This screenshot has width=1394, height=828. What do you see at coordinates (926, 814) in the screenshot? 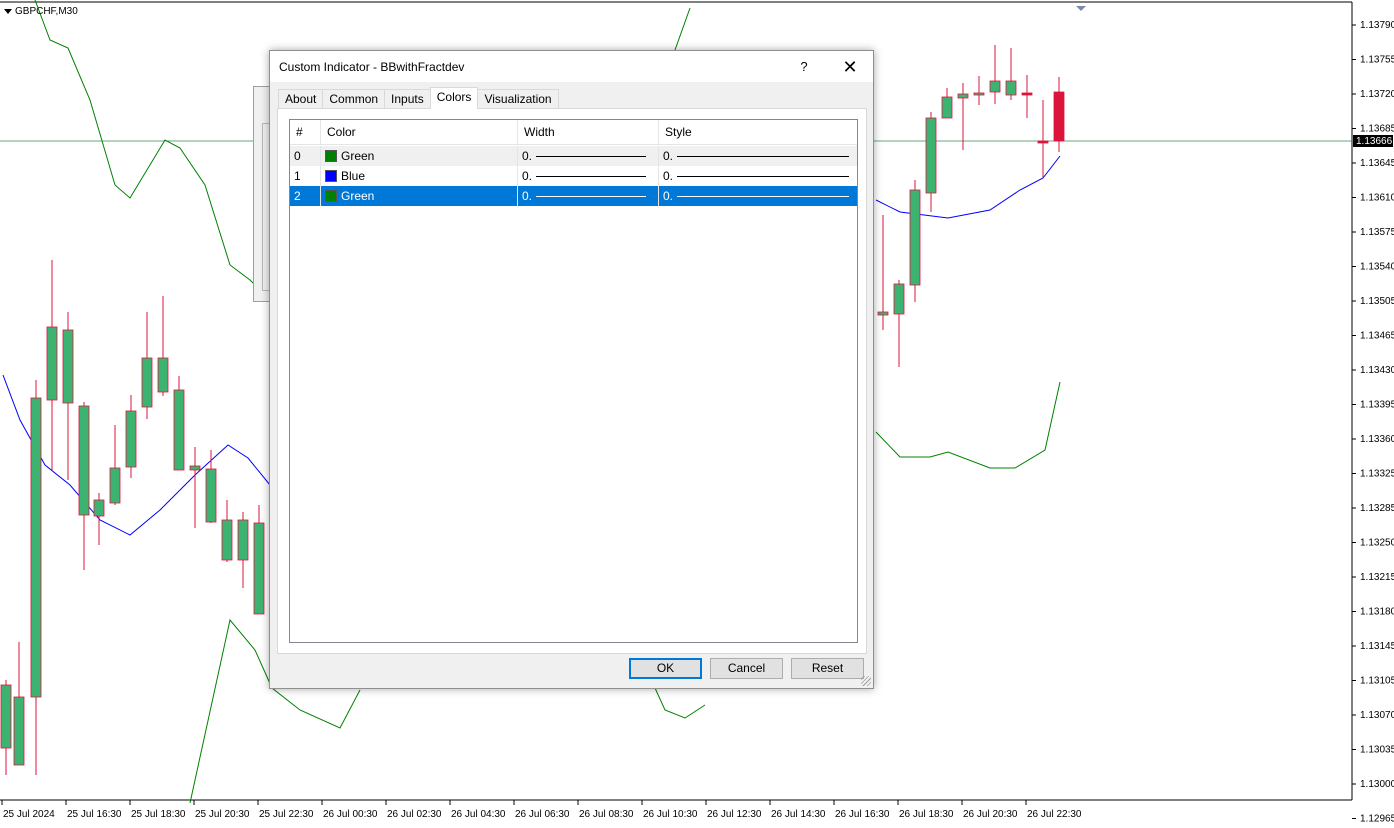
I see `time-tick-label: 26 Jul 18:30` at bounding box center [926, 814].